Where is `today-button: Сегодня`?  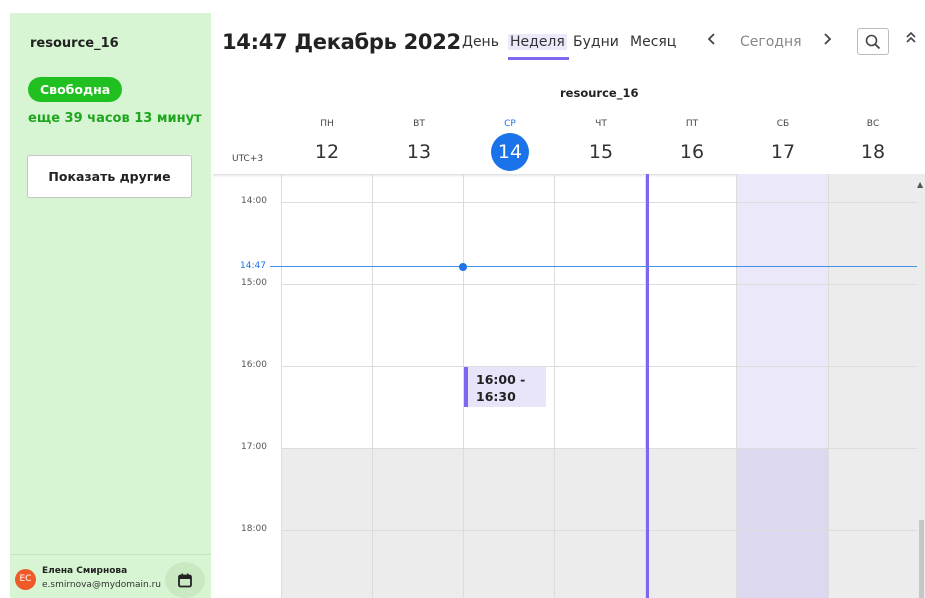 today-button: Сегодня is located at coordinates (771, 42).